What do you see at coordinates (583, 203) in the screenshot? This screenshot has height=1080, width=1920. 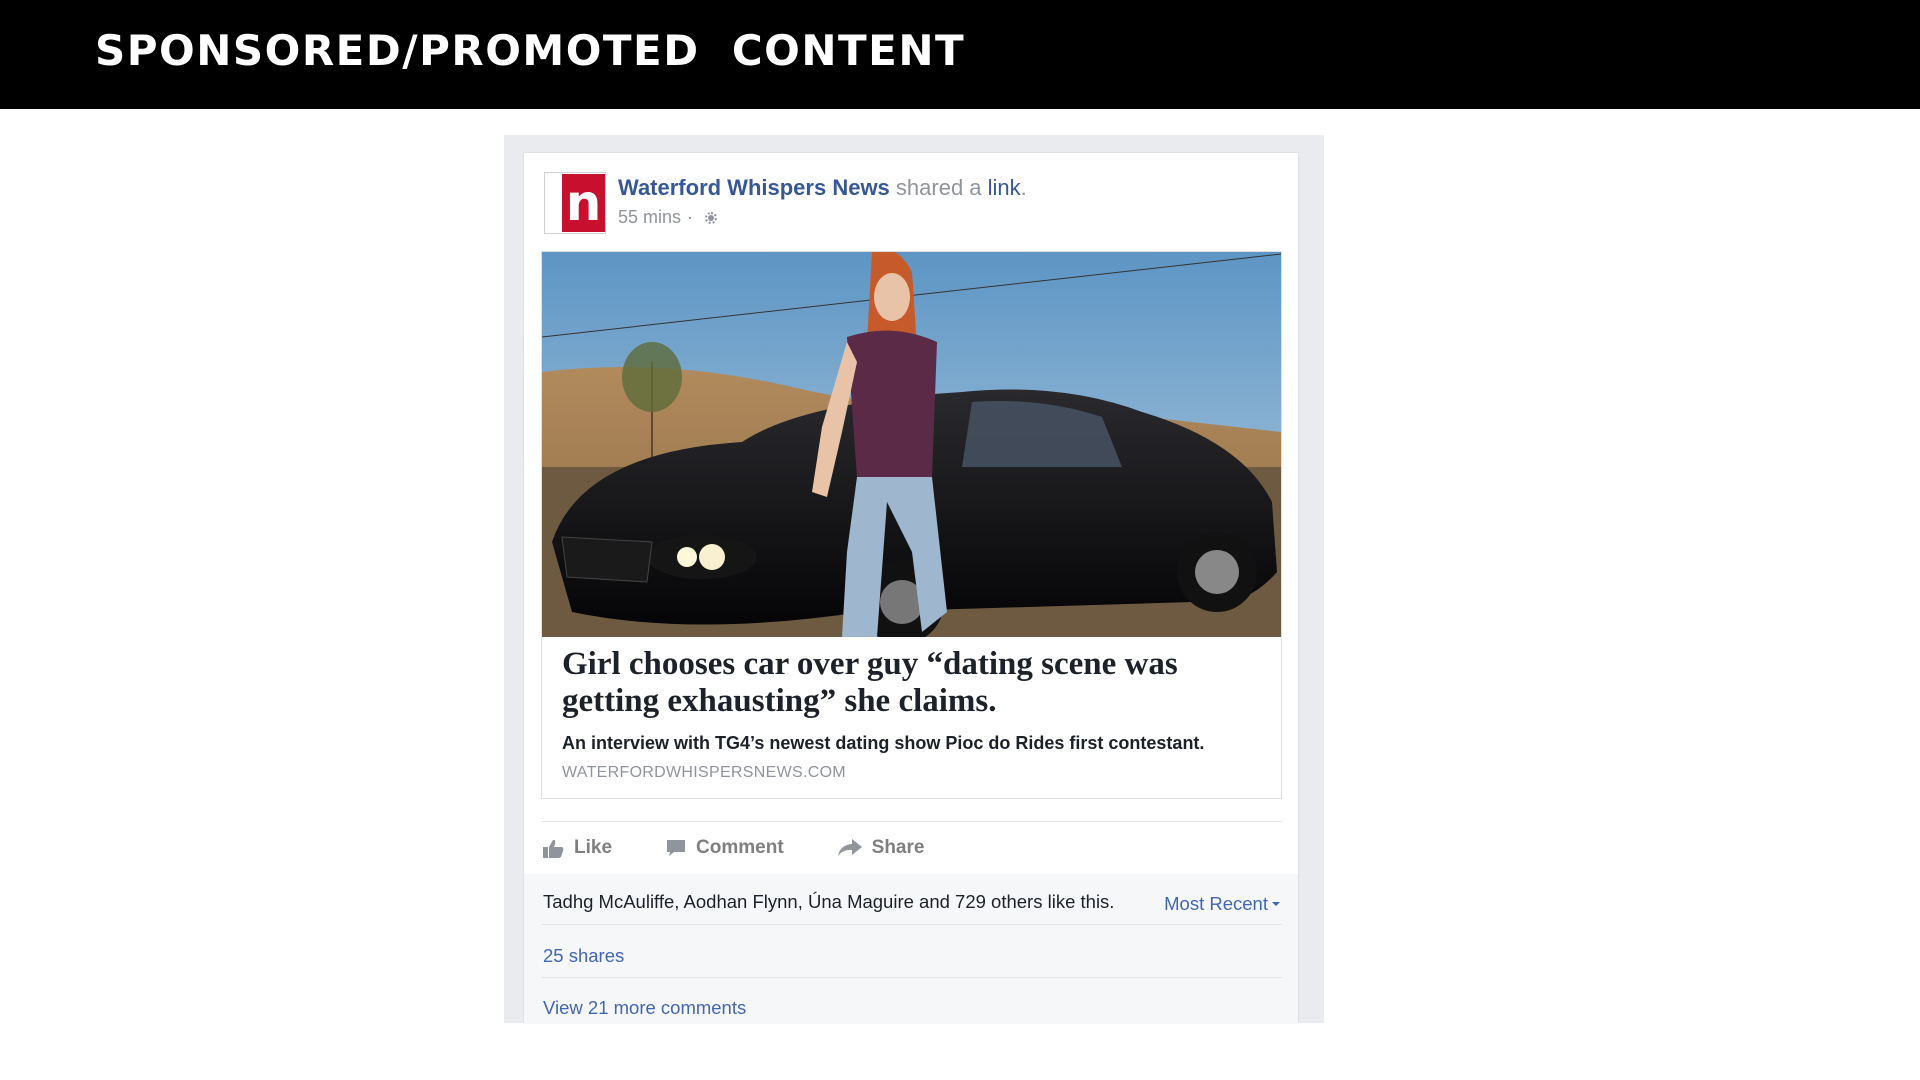 I see `page-logo: n` at bounding box center [583, 203].